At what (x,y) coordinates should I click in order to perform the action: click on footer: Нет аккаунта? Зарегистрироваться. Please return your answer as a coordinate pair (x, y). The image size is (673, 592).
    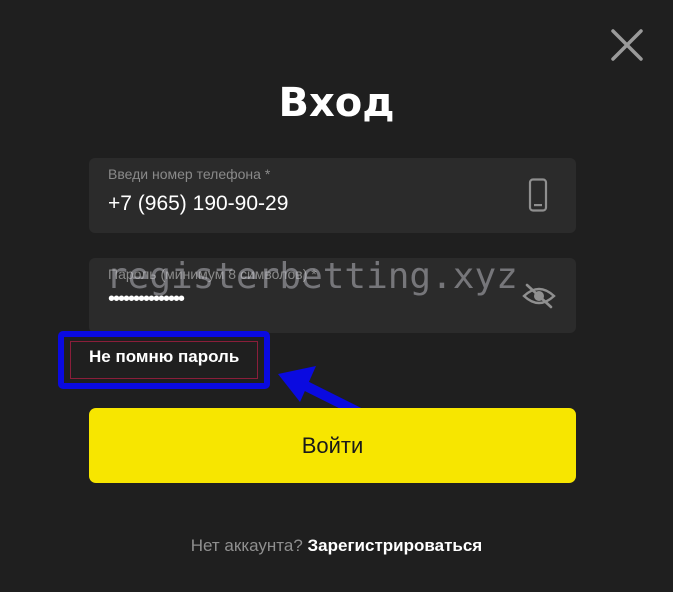
    Looking at the image, I should click on (336, 546).